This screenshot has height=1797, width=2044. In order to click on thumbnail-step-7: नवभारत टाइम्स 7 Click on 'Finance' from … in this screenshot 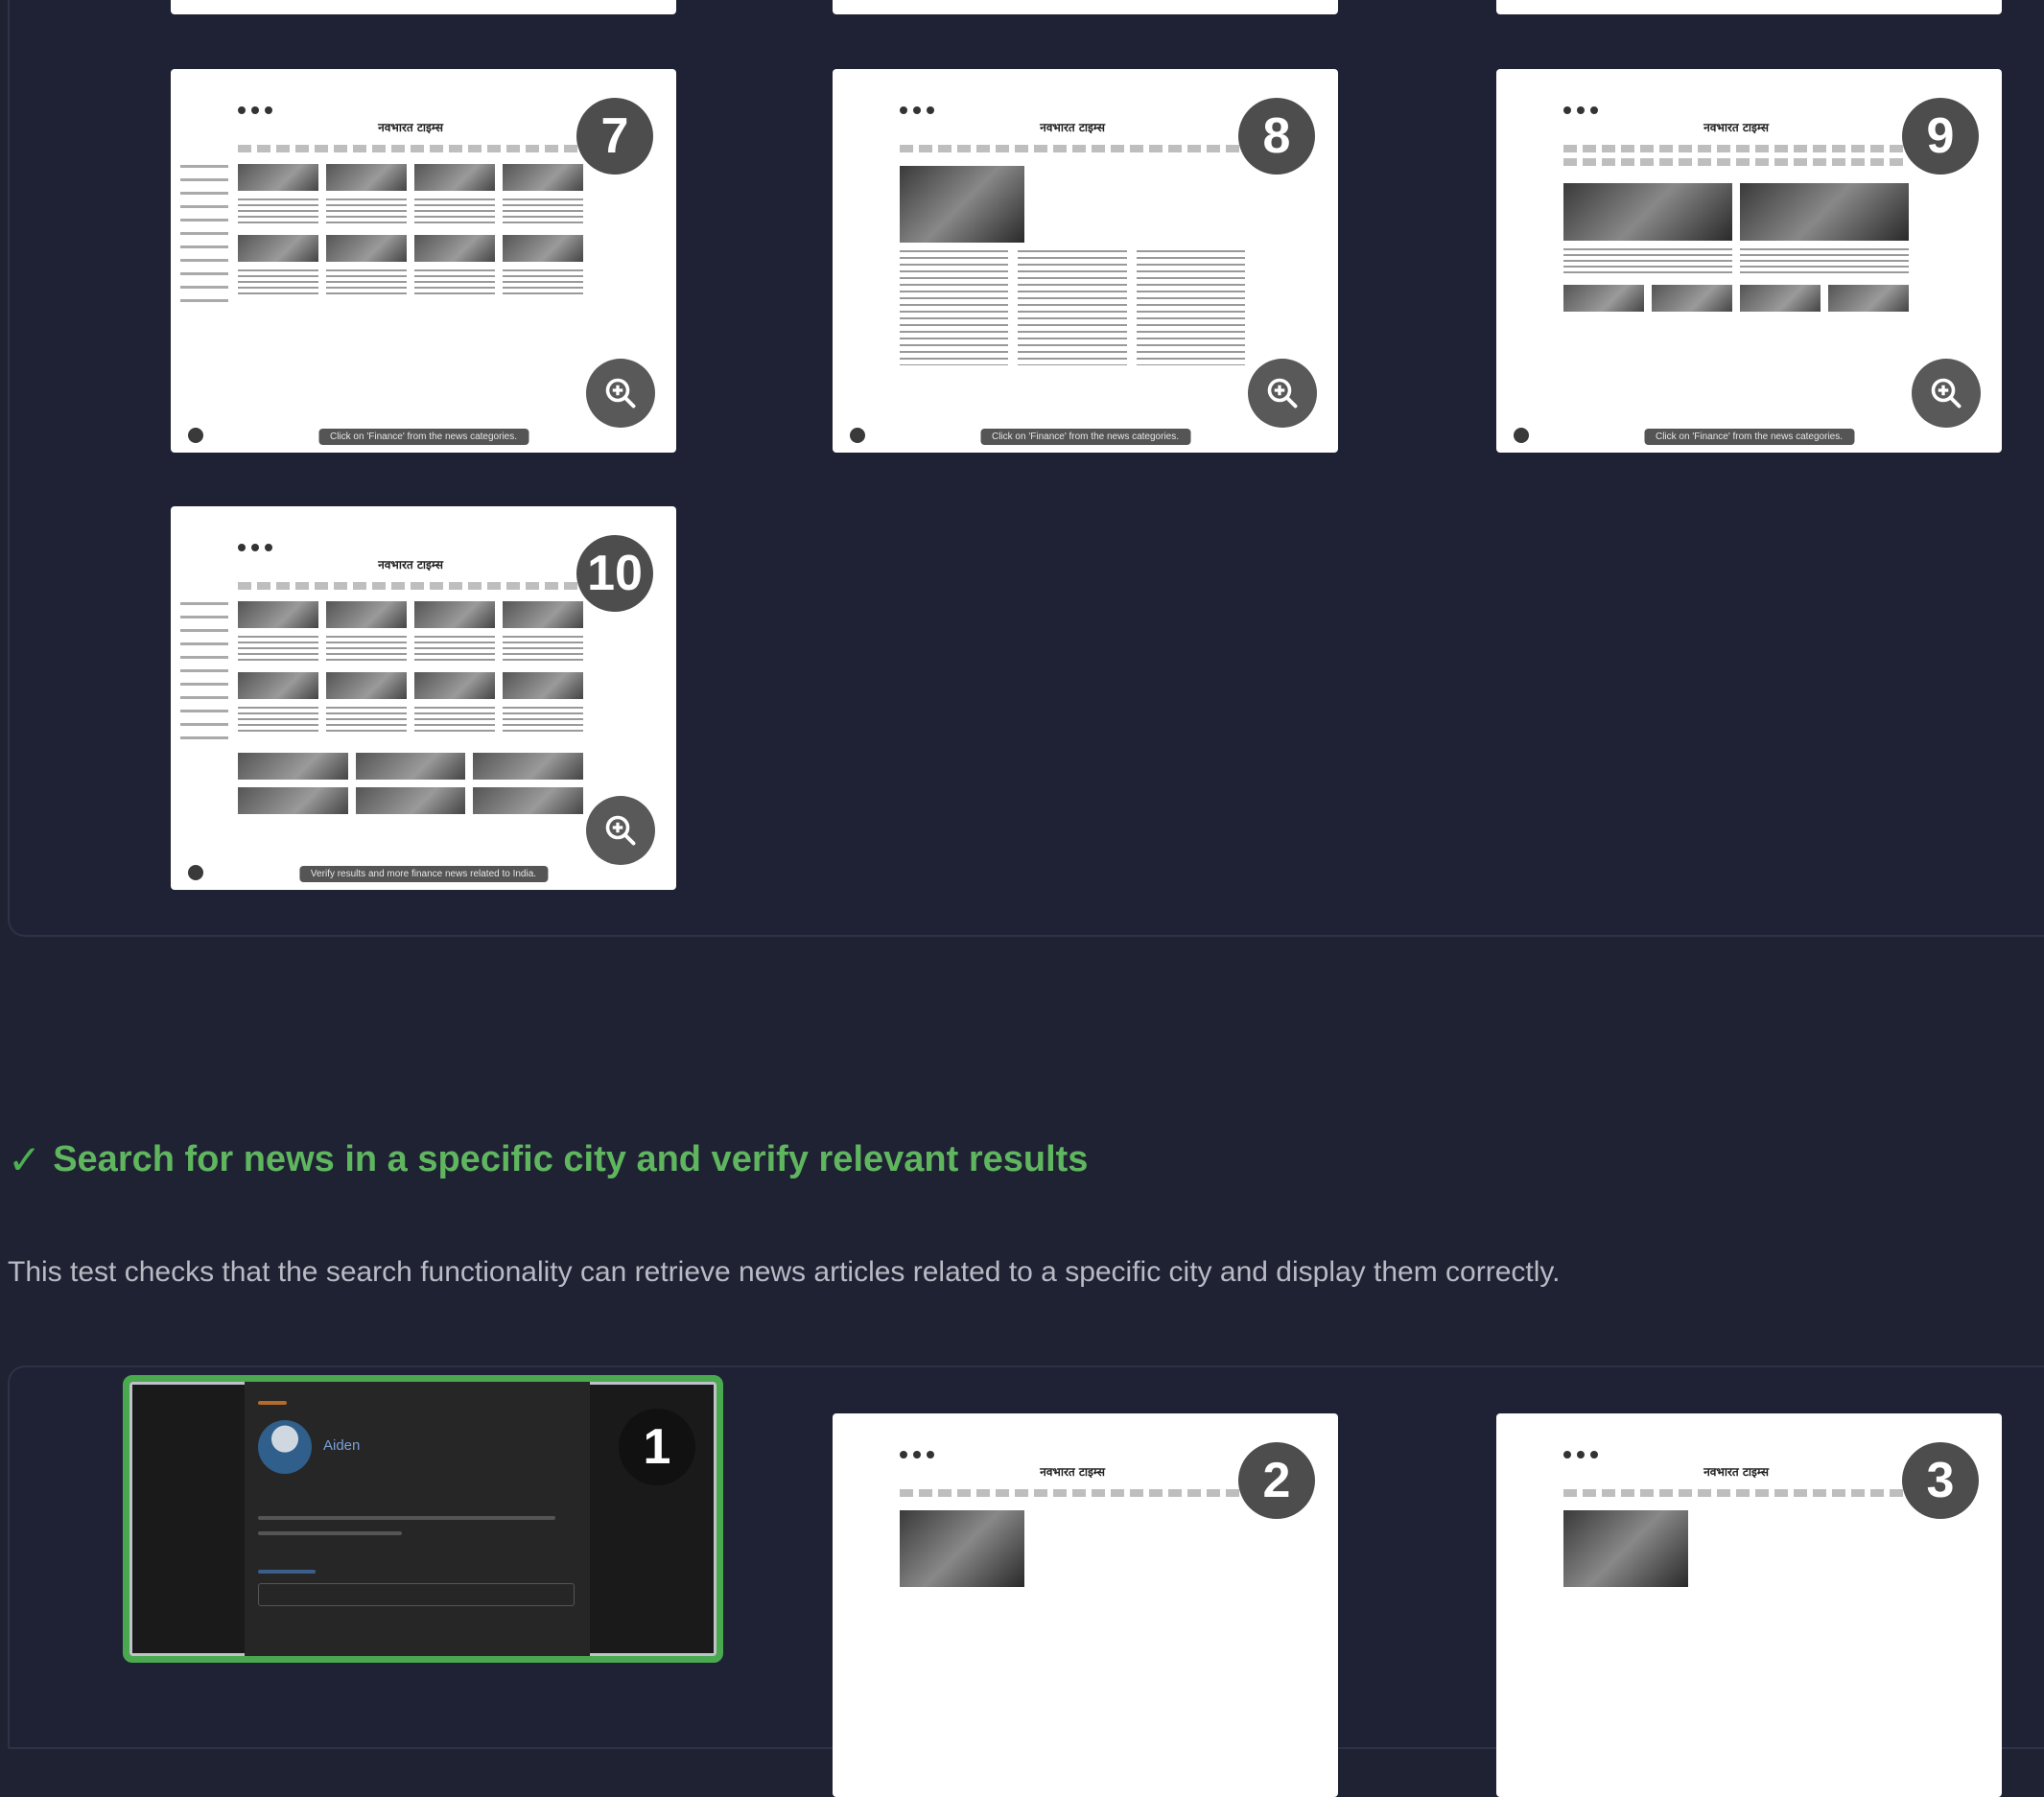, I will do `click(423, 261)`.